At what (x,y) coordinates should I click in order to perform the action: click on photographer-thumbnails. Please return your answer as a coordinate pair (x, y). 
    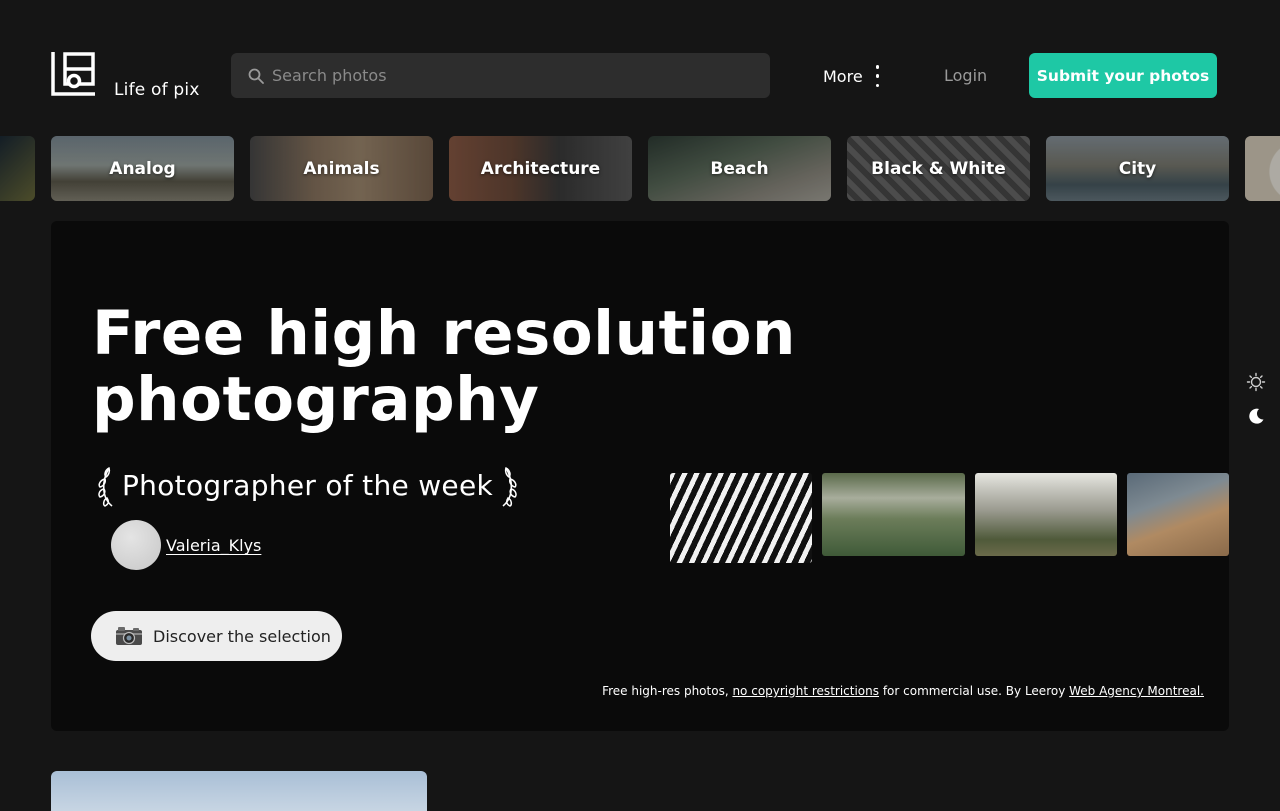
    Looking at the image, I should click on (949, 518).